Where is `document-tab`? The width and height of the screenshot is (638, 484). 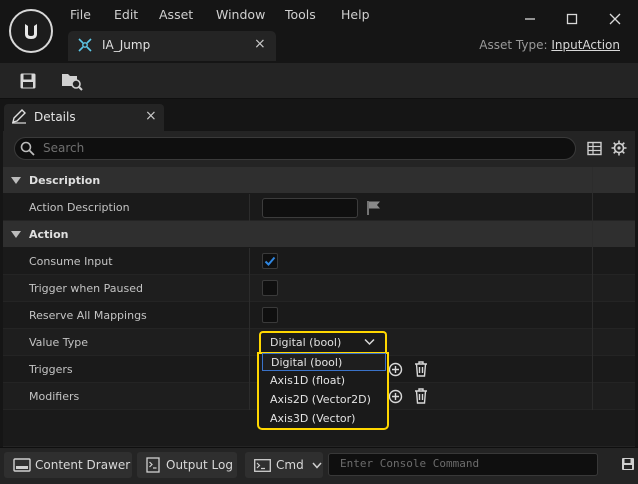 document-tab is located at coordinates (172, 46).